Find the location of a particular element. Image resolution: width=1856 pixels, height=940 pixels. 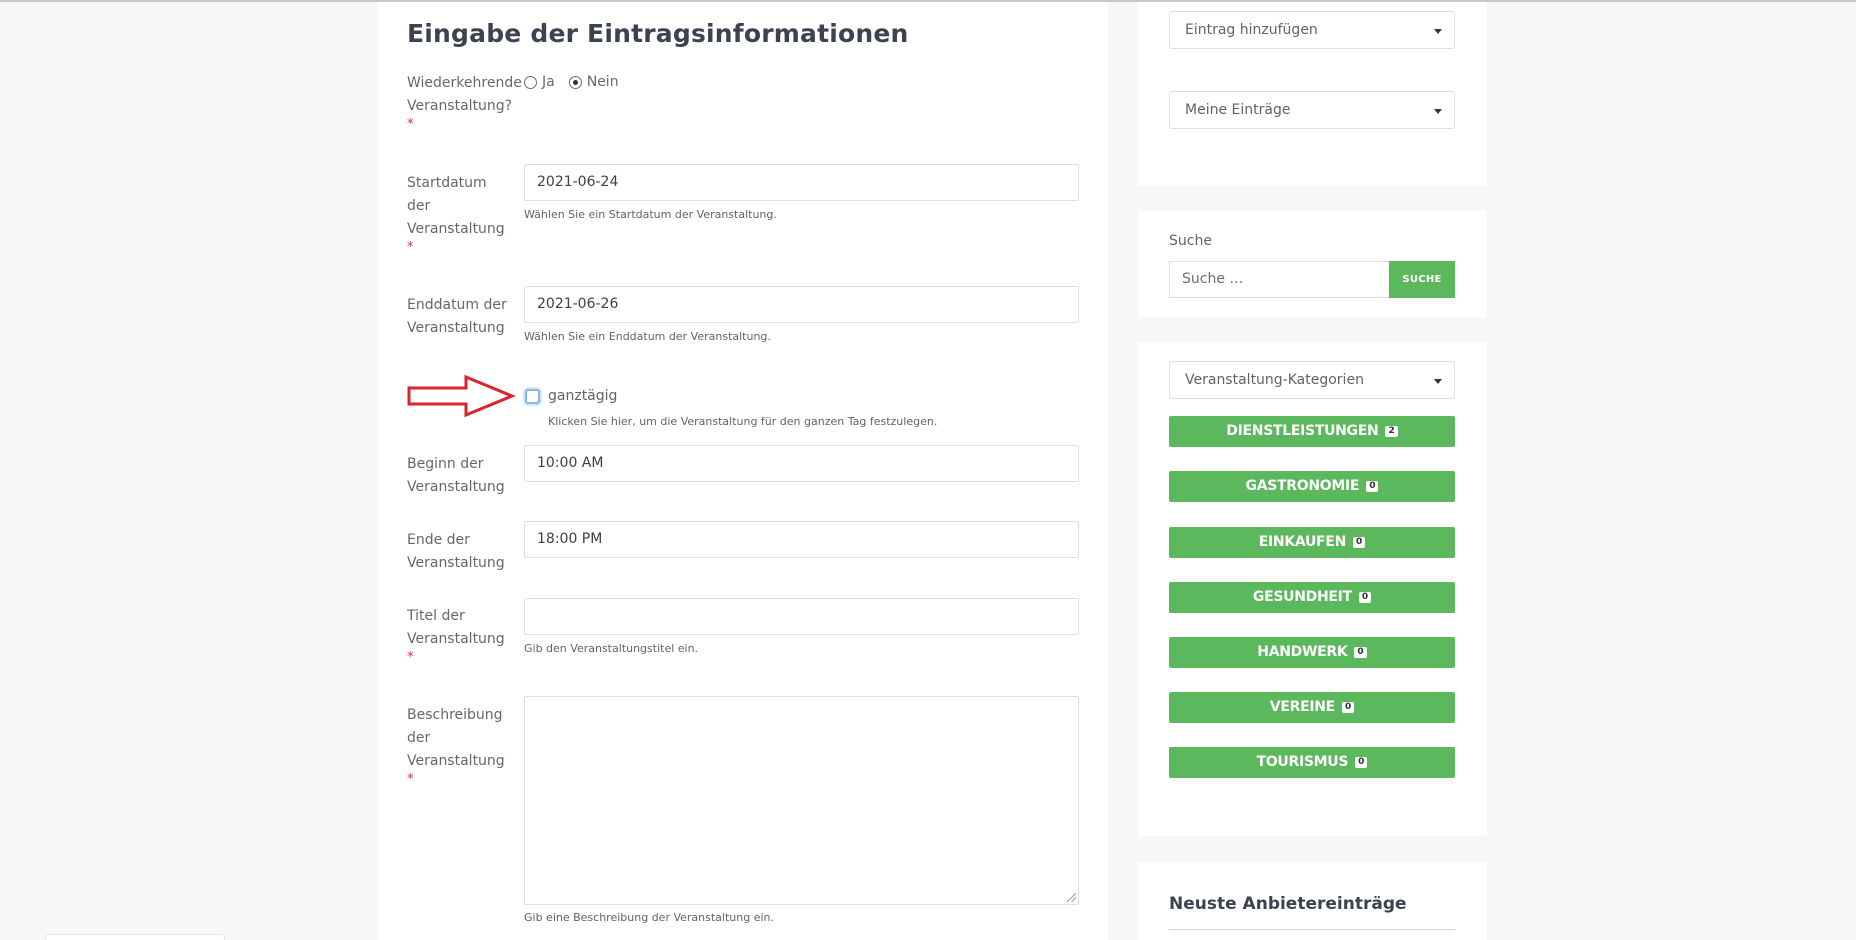

event-title-input is located at coordinates (801, 616).